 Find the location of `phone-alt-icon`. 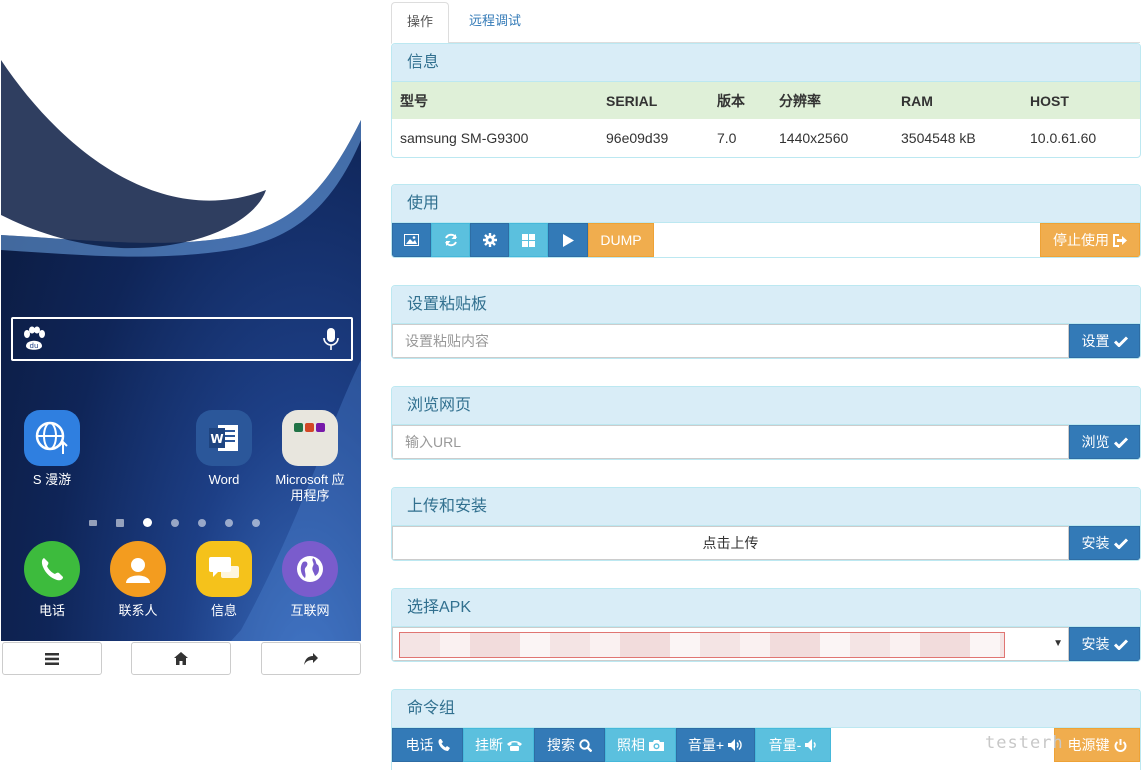

phone-alt-icon is located at coordinates (514, 745).